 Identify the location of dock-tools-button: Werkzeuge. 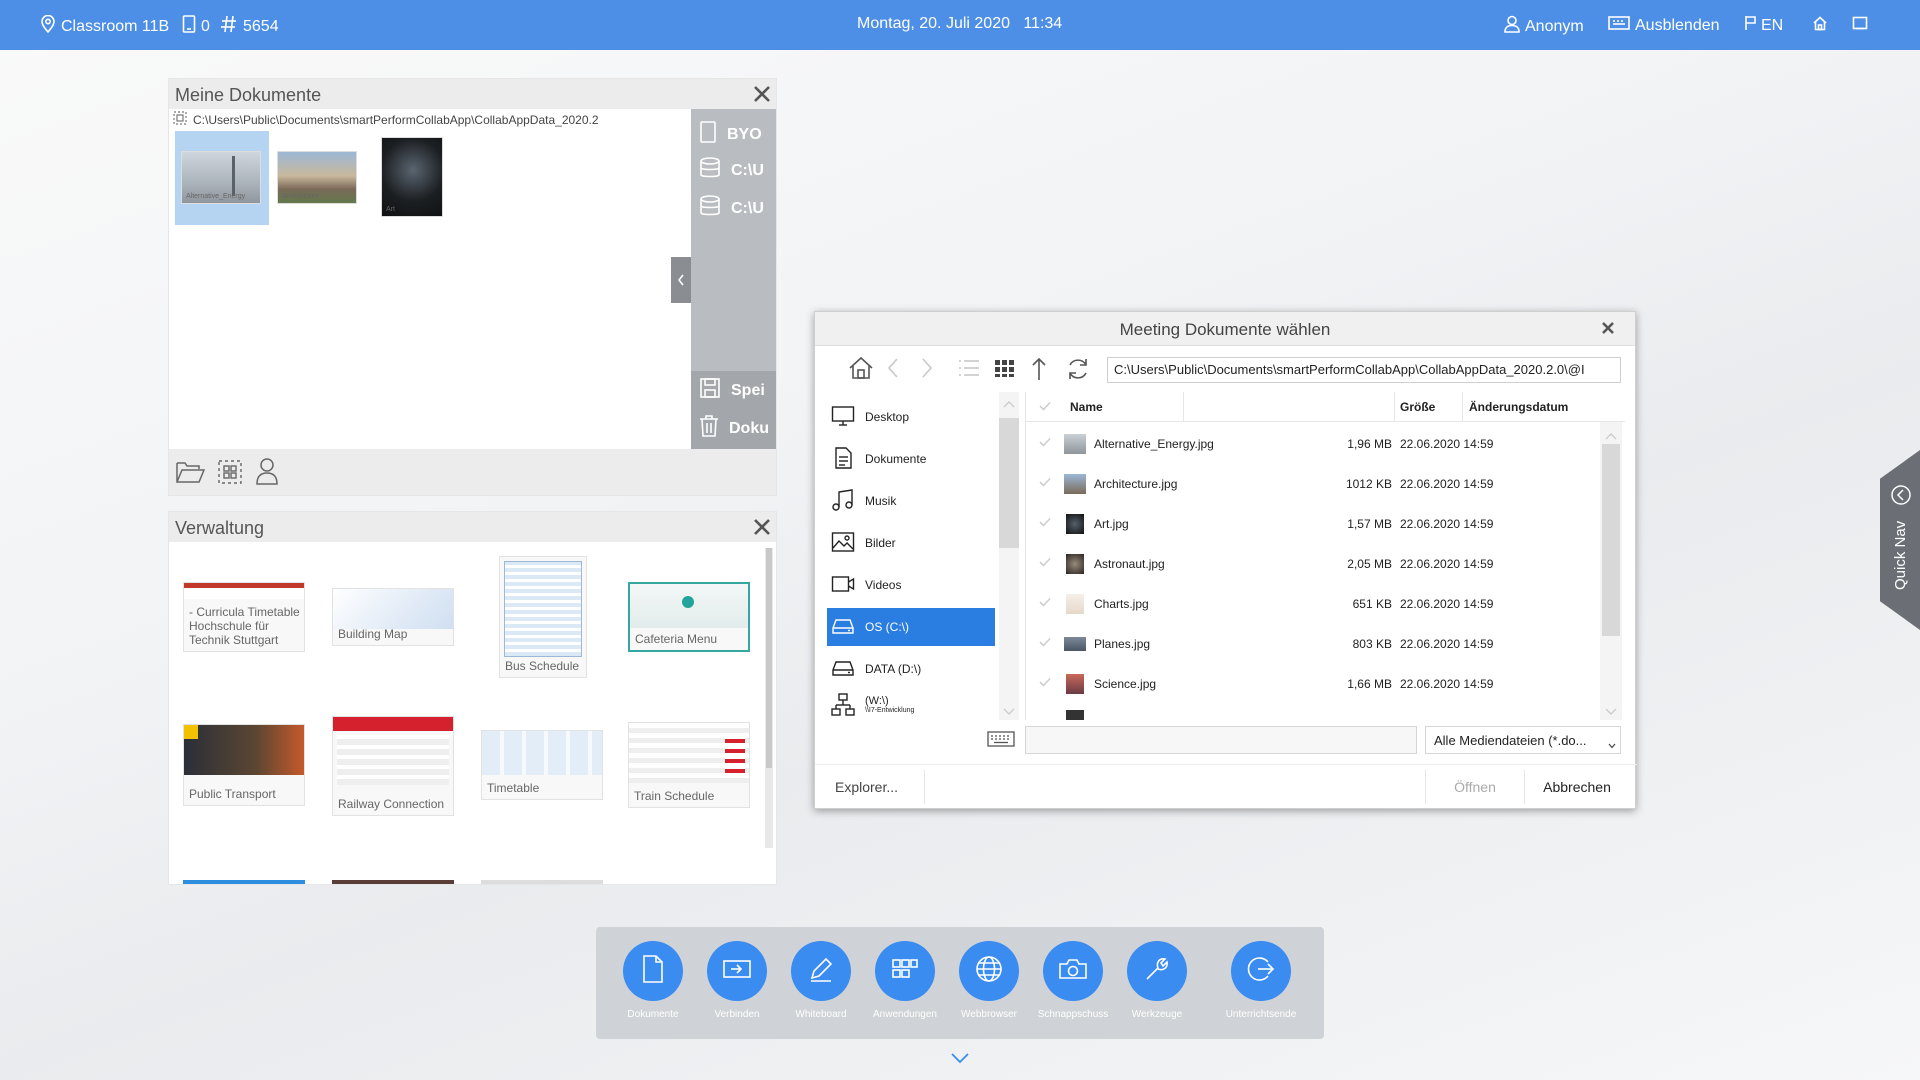
(1157, 980).